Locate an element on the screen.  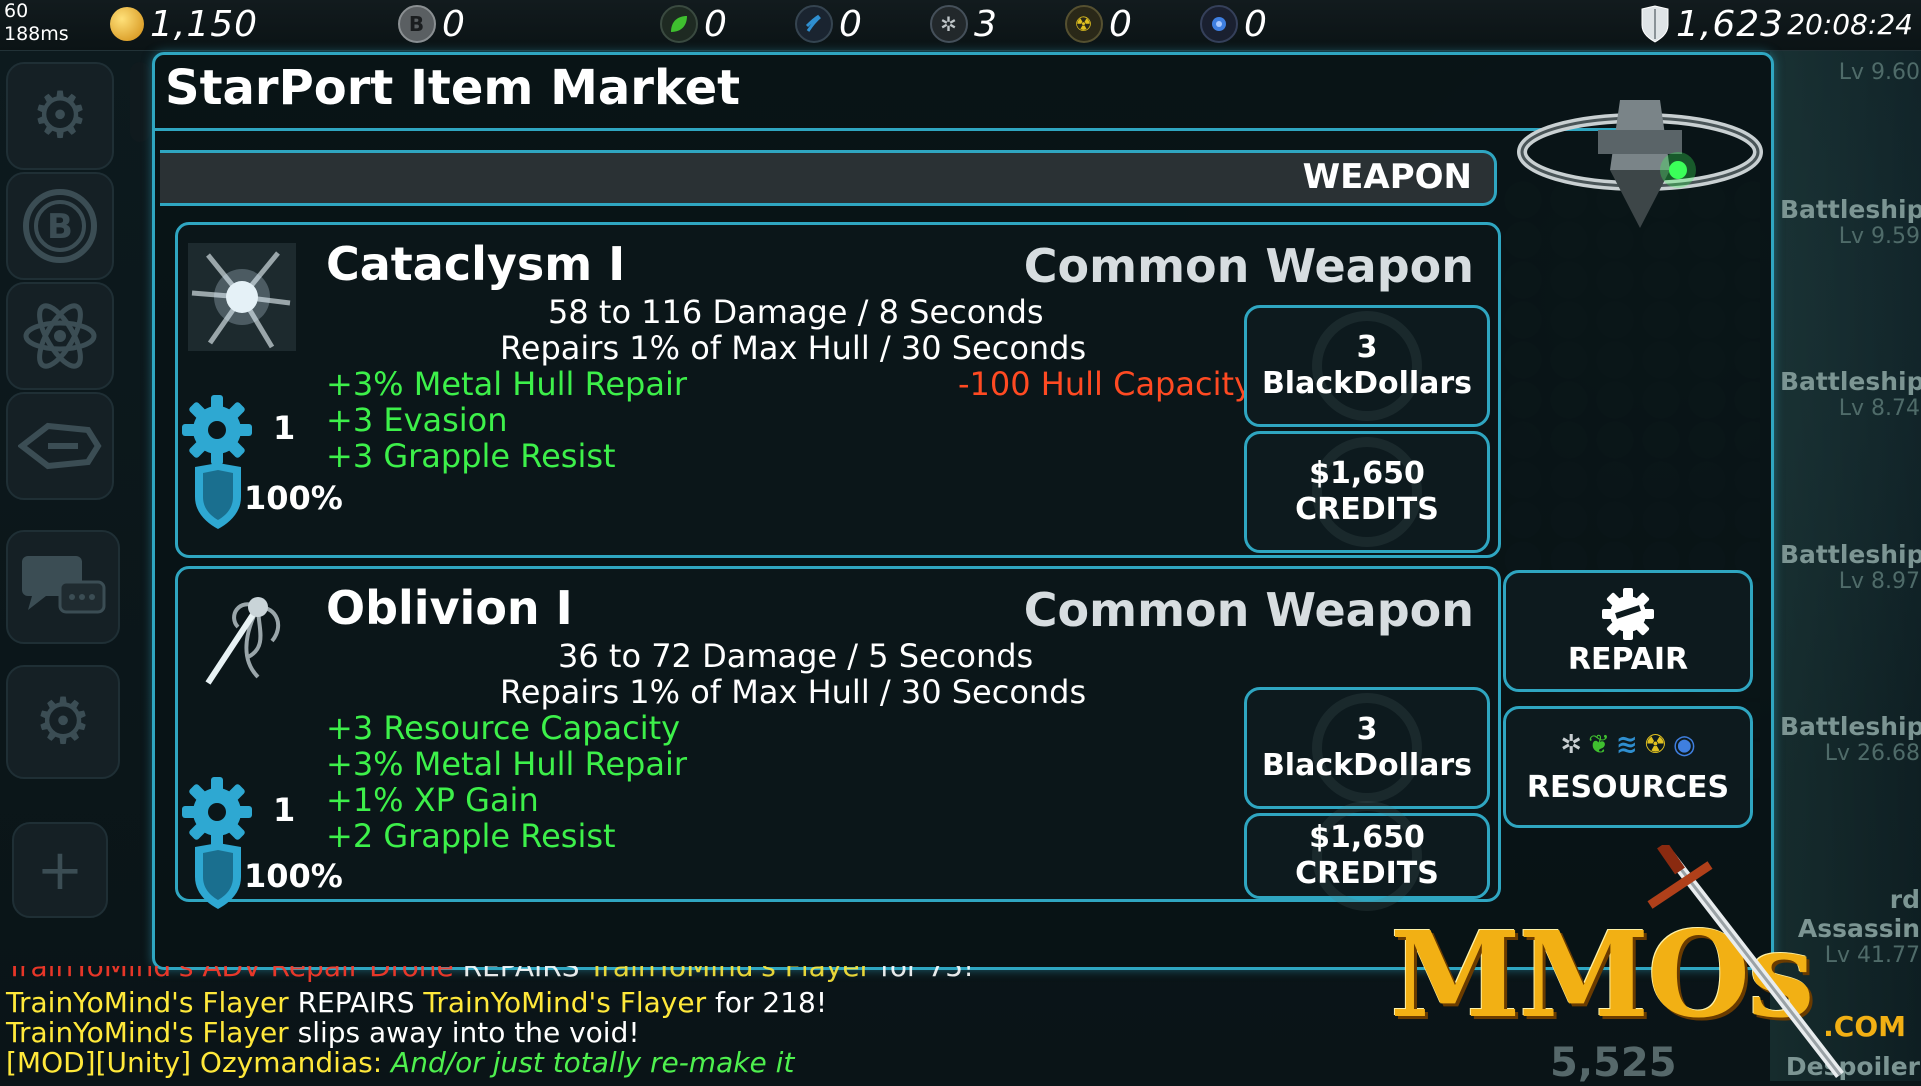
mmos-watermark-logo: MMOs .COM is located at coordinates (1650, 962).